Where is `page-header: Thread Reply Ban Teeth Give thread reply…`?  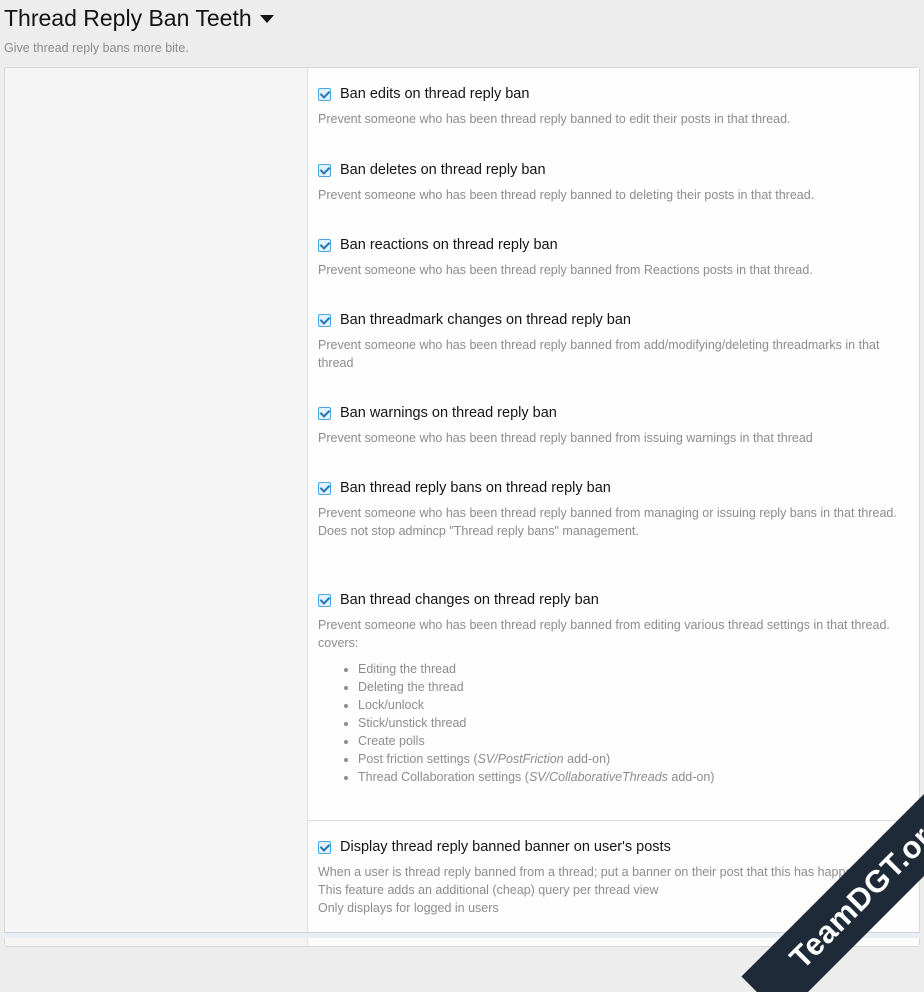
page-header: Thread Reply Ban Teeth Give thread reply… is located at coordinates (139, 29).